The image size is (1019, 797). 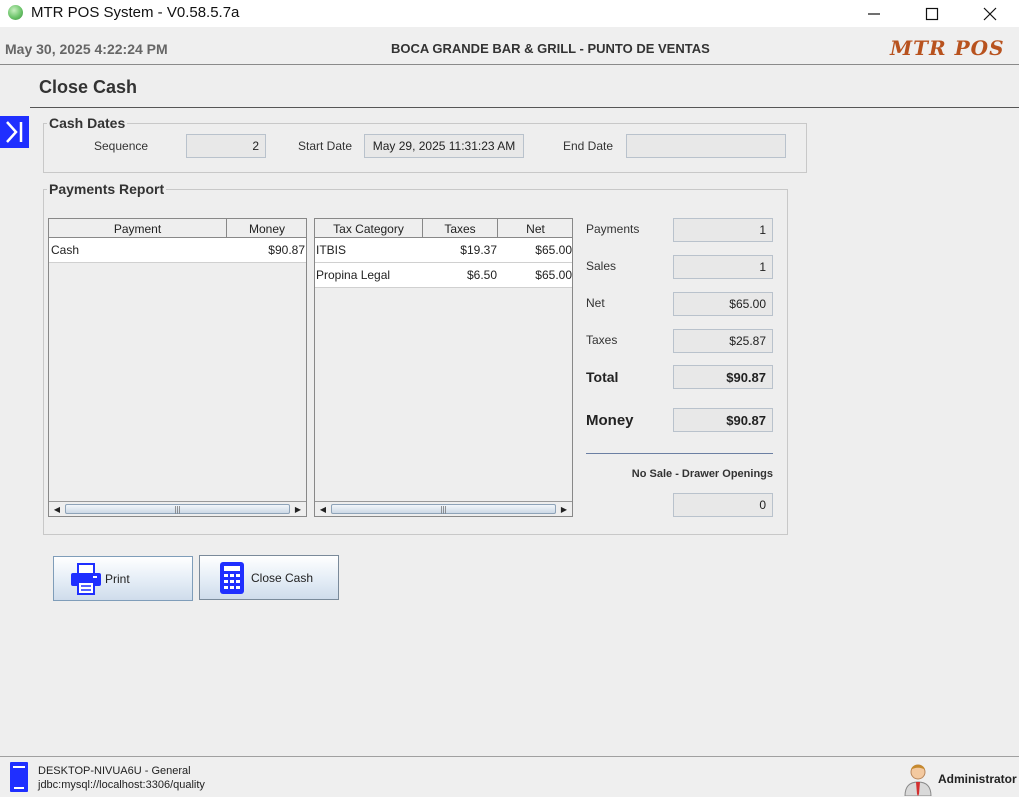 I want to click on payments-report-title: Payments Report, so click(x=107, y=189).